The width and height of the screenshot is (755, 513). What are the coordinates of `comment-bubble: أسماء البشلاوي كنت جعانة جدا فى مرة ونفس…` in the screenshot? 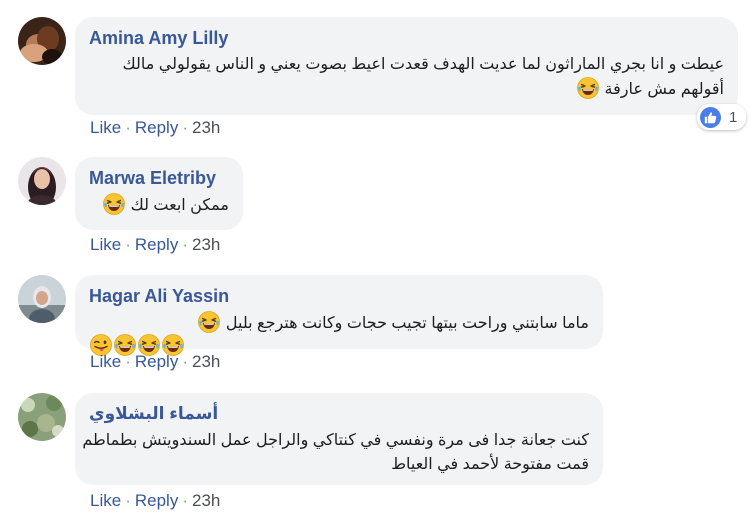 It's located at (339, 439).